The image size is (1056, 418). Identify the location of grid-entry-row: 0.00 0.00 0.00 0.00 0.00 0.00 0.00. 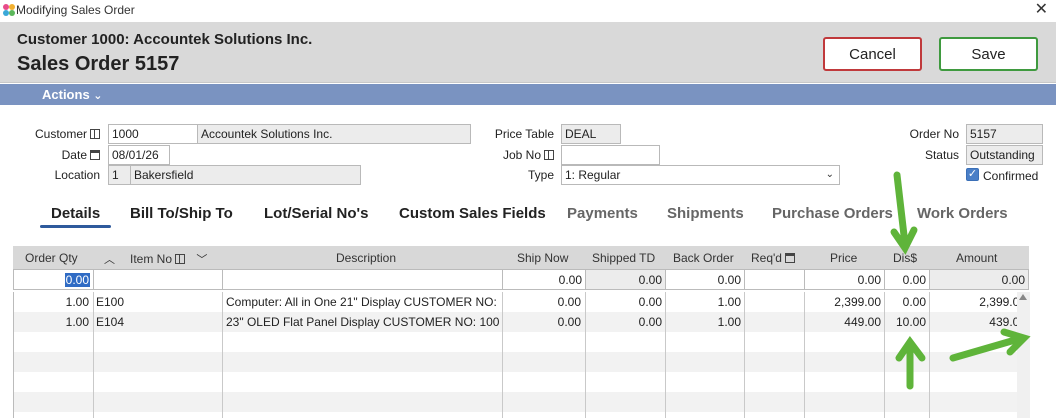
(521, 279).